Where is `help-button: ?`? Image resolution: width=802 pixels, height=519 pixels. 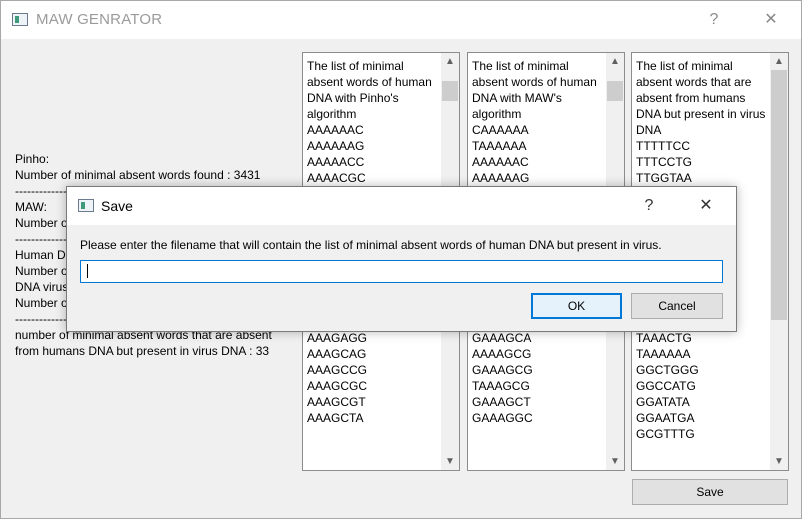 help-button: ? is located at coordinates (714, 20).